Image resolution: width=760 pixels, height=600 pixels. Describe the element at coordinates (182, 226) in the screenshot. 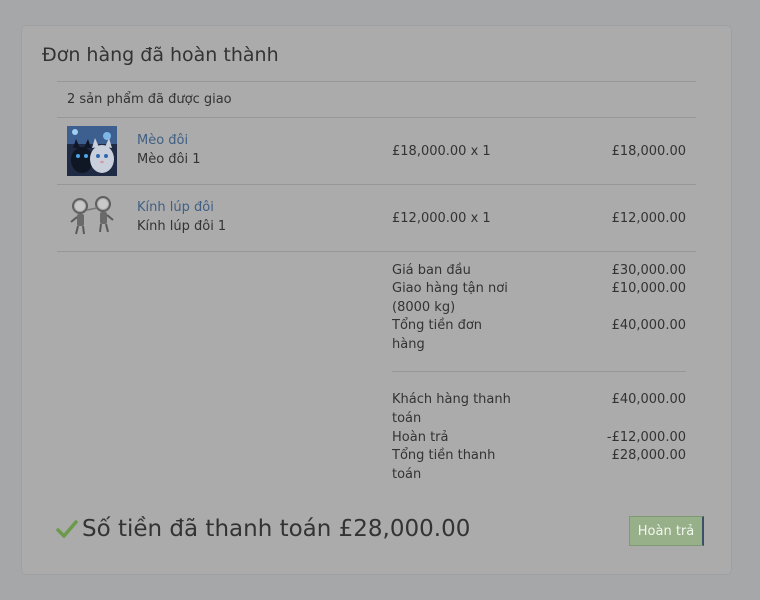

I see `product-variant: Kính lúp đôi 1` at that location.